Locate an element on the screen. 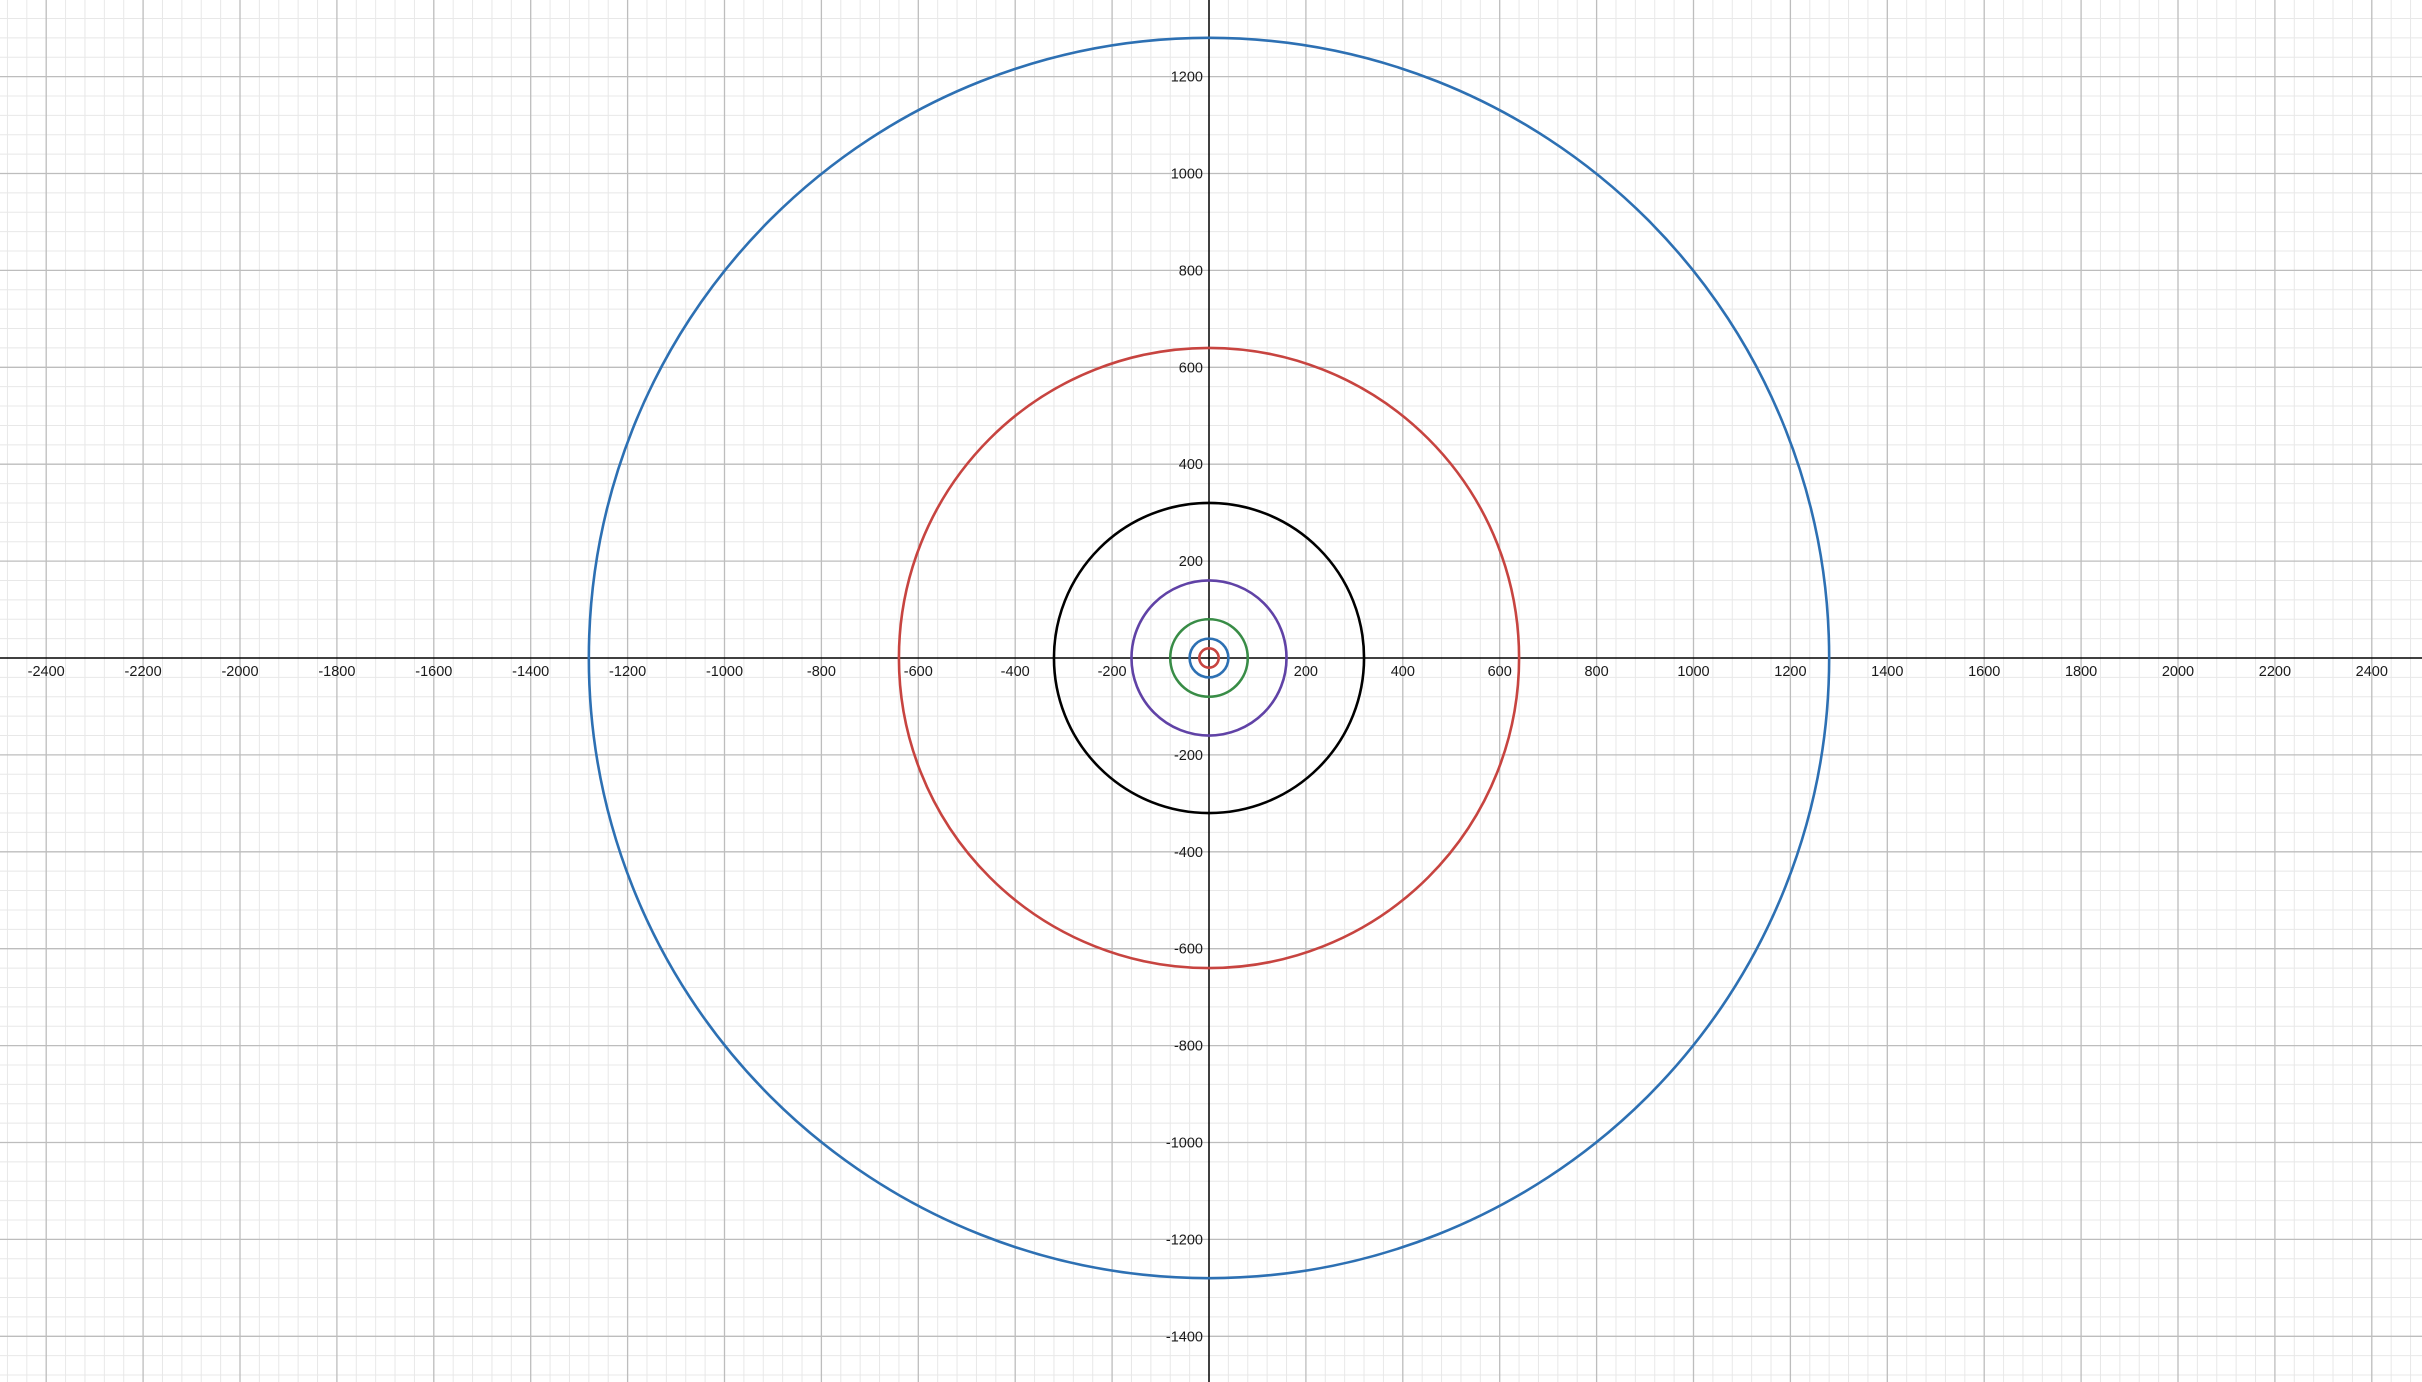 The height and width of the screenshot is (1382, 2422). x-tick-label: 1600 is located at coordinates (1984, 672).